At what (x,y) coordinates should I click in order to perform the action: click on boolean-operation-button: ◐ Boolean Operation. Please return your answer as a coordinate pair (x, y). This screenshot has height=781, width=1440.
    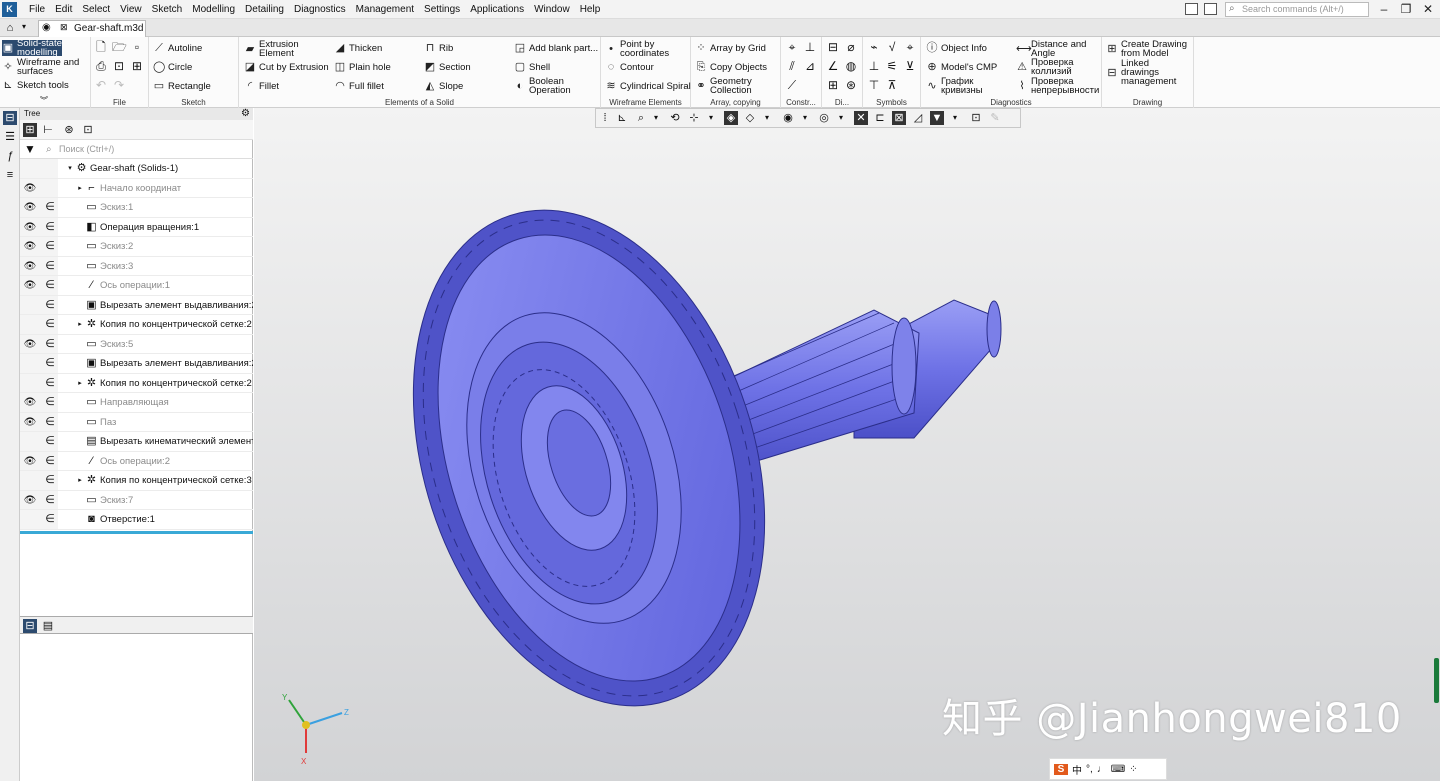
    Looking at the image, I should click on (554, 86).